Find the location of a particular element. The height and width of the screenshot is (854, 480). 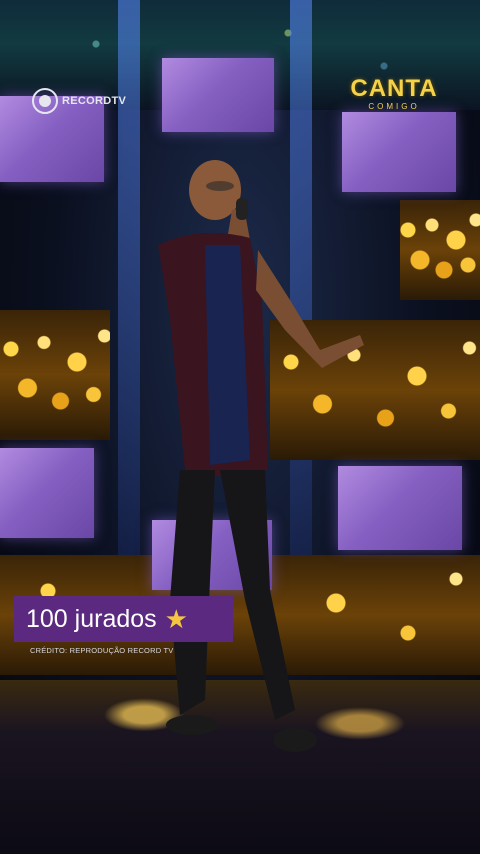

caption-banner: 100 jurados ★ is located at coordinates (123, 619).